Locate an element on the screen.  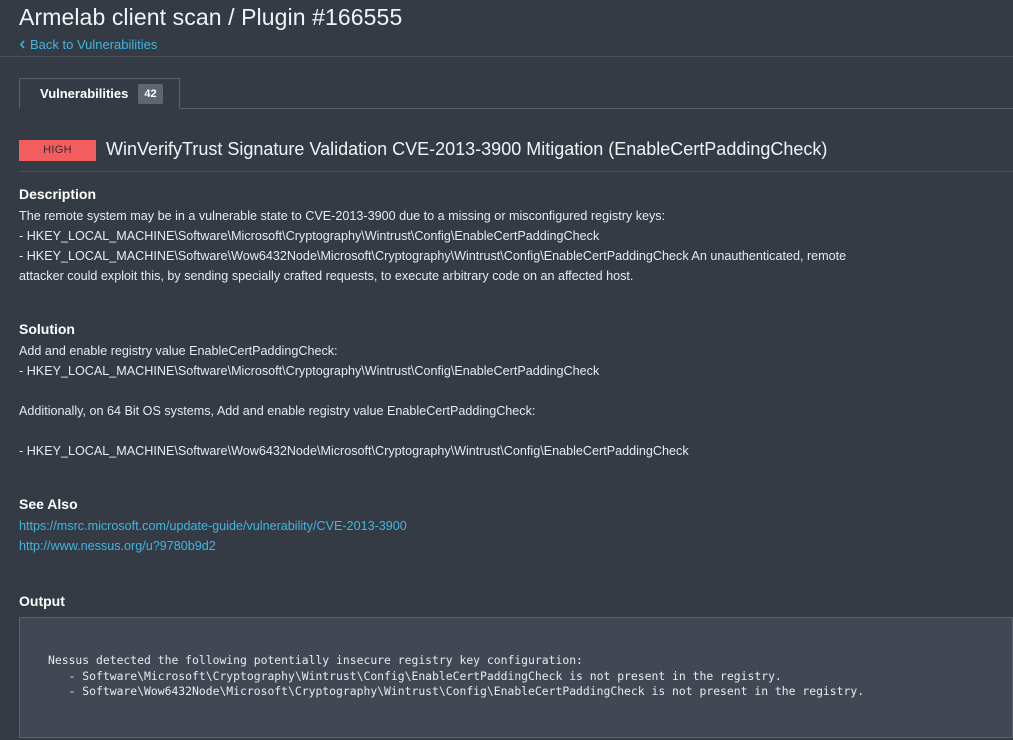
solution-heading: Solution is located at coordinates (47, 329).